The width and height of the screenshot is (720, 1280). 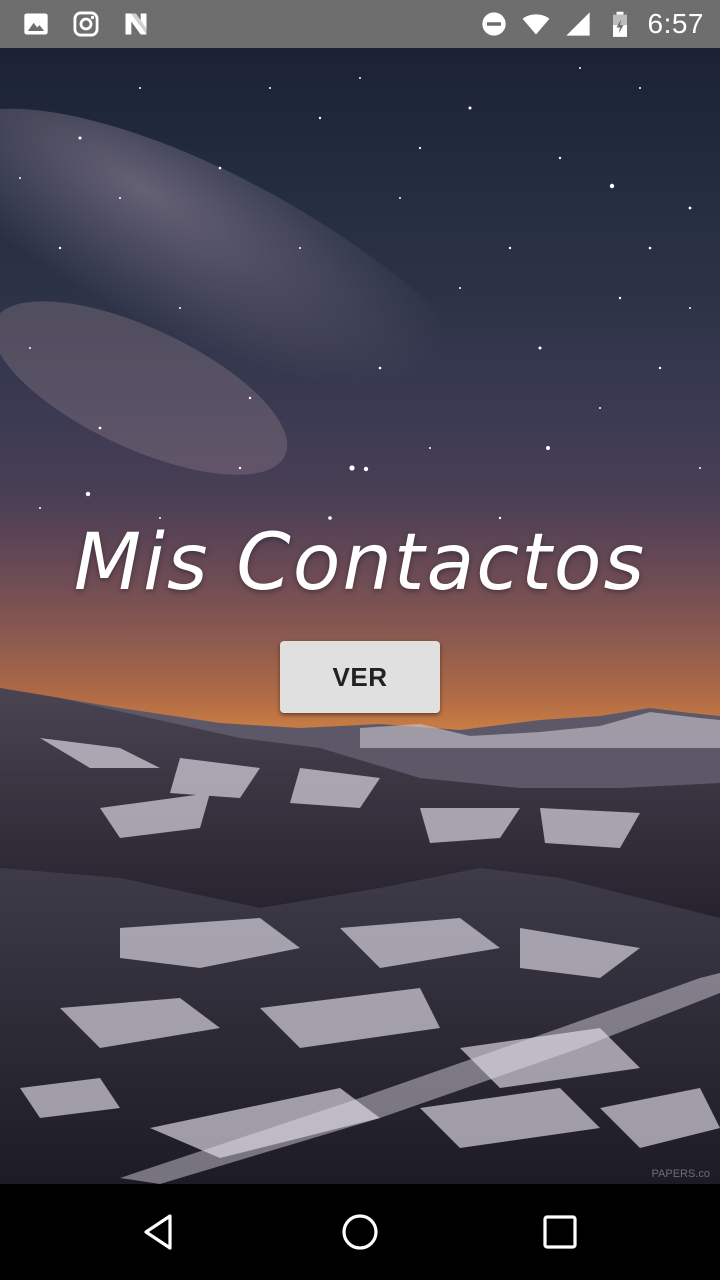 What do you see at coordinates (136, 24) in the screenshot?
I see `n-app-icon` at bounding box center [136, 24].